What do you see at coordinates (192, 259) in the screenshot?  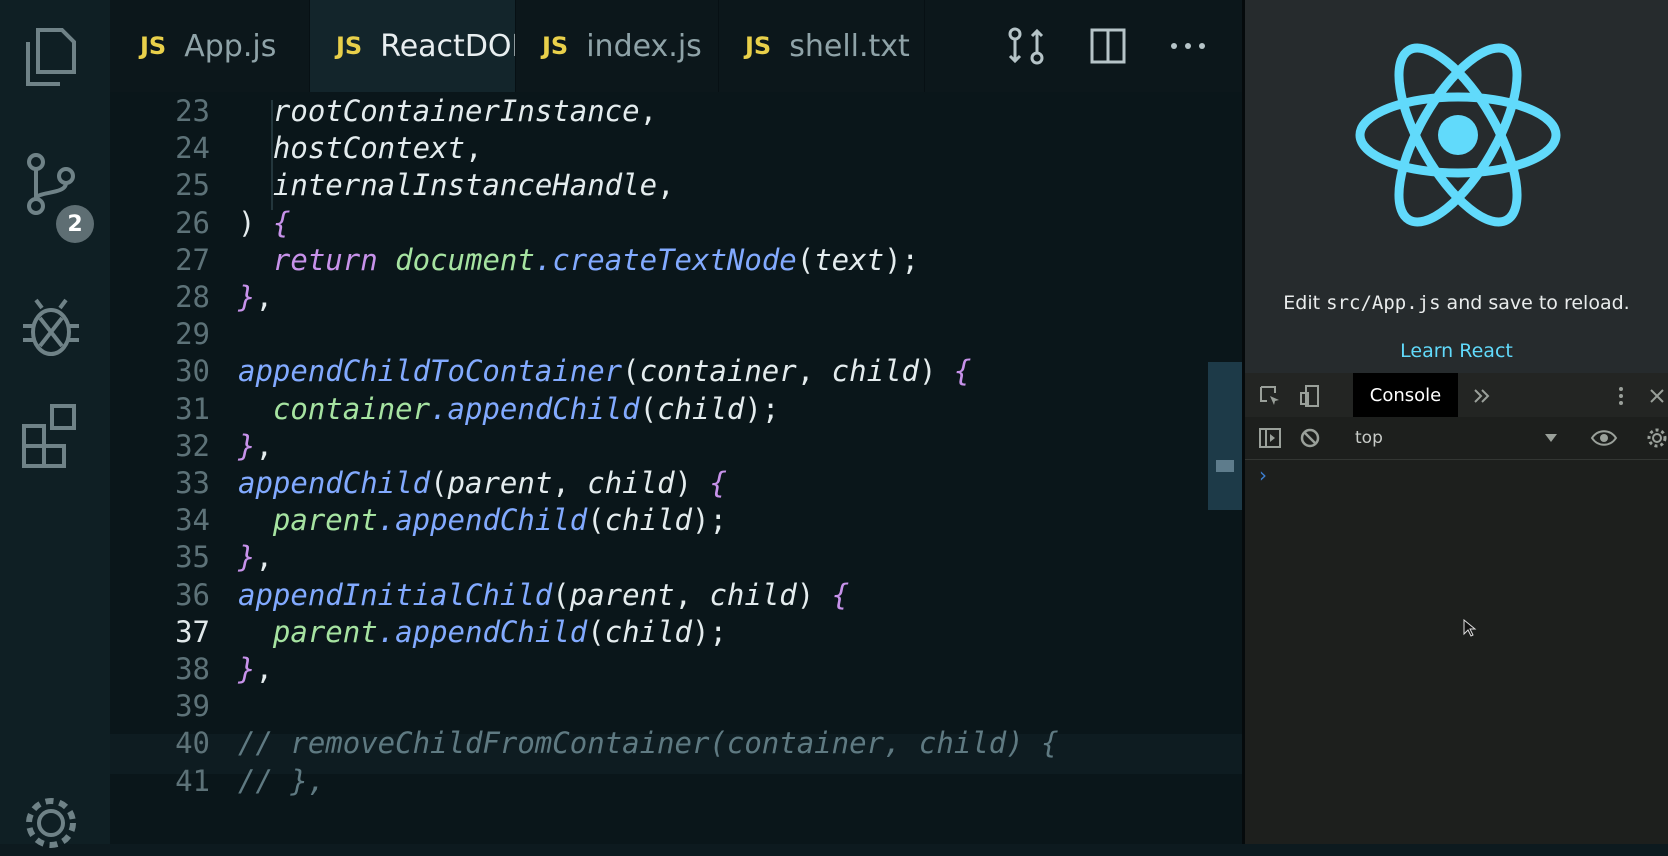 I see `line-number: 27` at bounding box center [192, 259].